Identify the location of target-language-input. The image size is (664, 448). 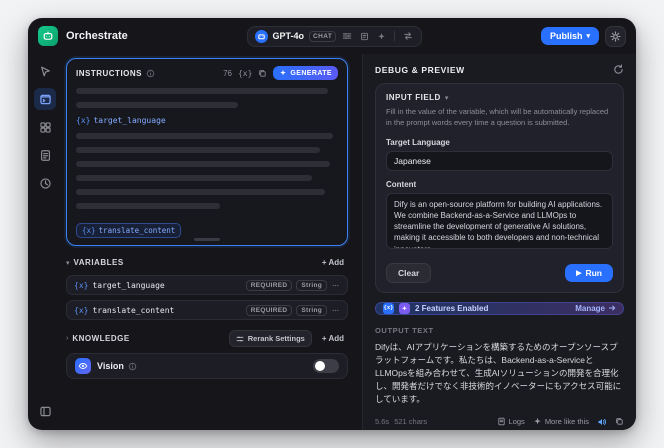
(499, 160).